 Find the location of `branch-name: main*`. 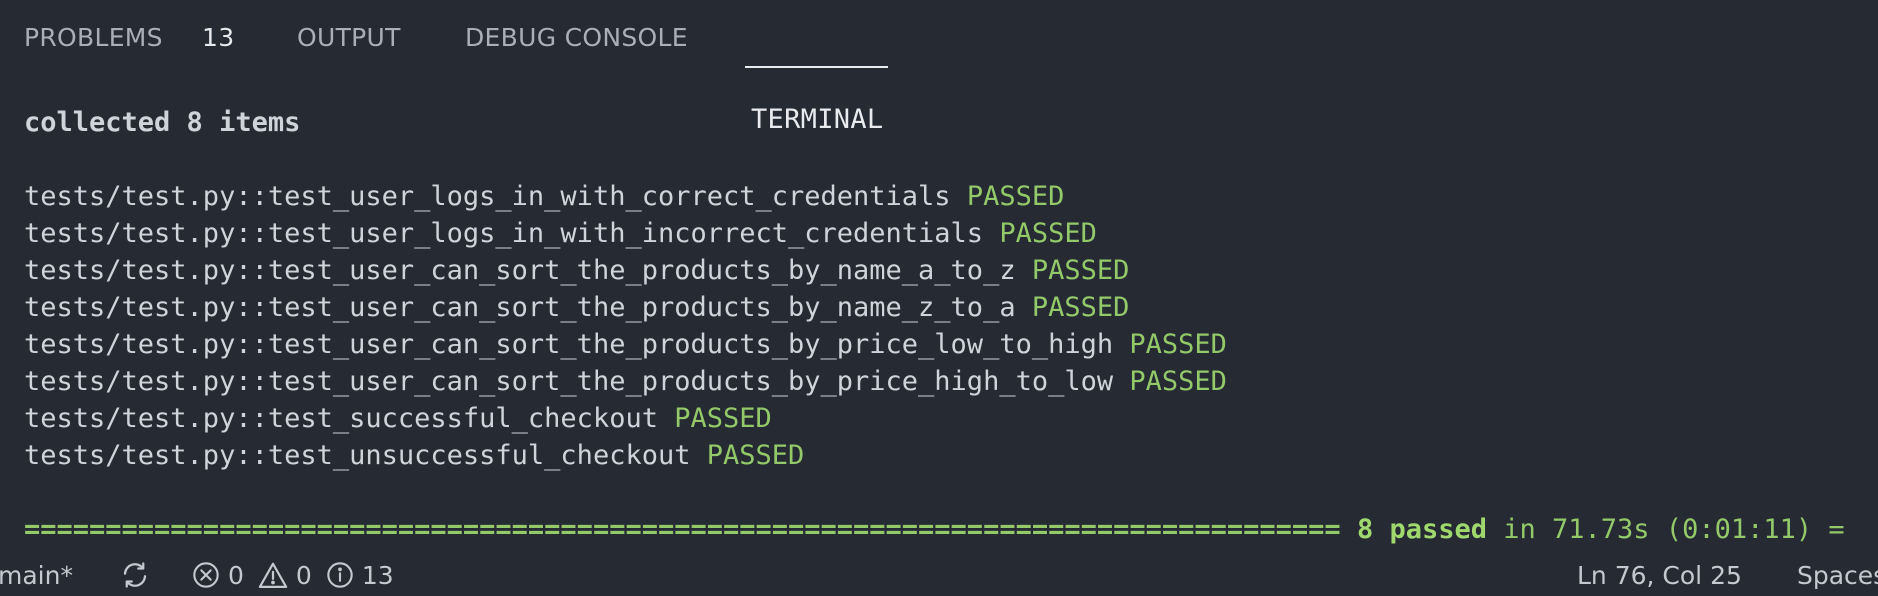

branch-name: main* is located at coordinates (36, 575).